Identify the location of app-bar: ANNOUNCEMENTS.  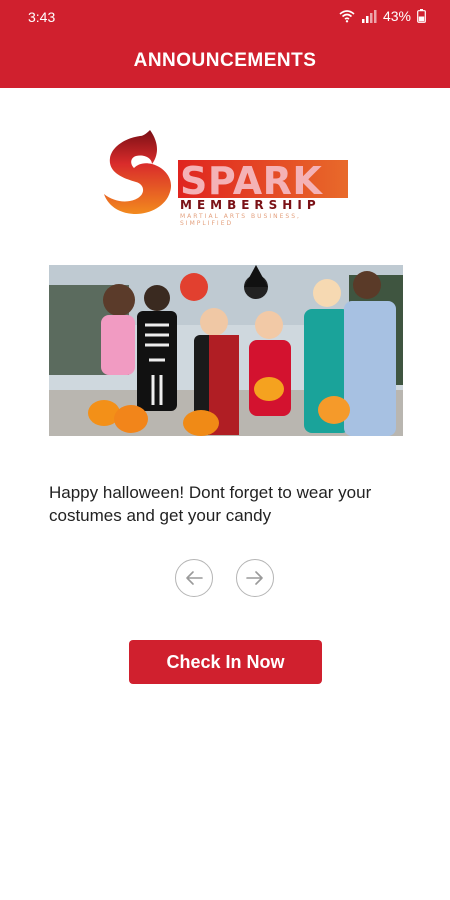
(225, 61).